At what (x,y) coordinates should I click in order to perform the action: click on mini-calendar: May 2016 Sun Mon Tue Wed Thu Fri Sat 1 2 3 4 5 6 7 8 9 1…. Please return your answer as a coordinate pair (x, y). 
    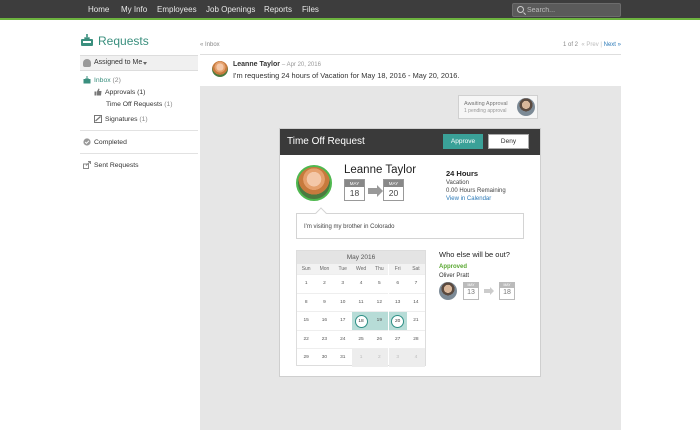
    Looking at the image, I should click on (361, 308).